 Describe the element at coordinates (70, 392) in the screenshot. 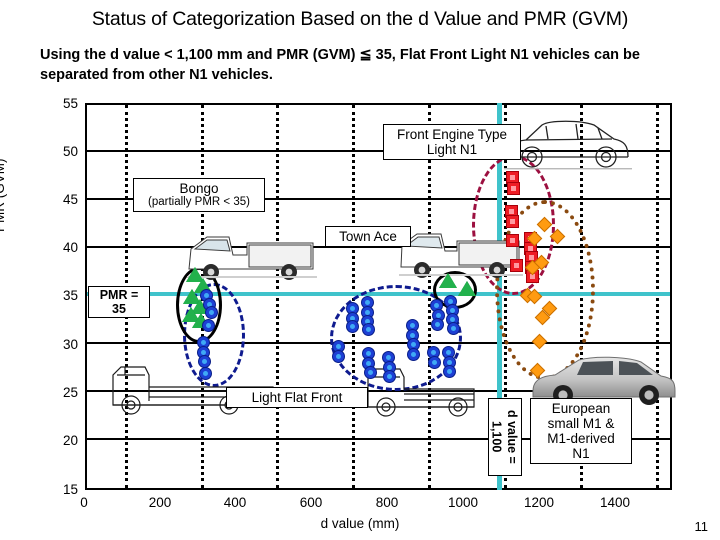

I see `y-tick-25: 25` at that location.